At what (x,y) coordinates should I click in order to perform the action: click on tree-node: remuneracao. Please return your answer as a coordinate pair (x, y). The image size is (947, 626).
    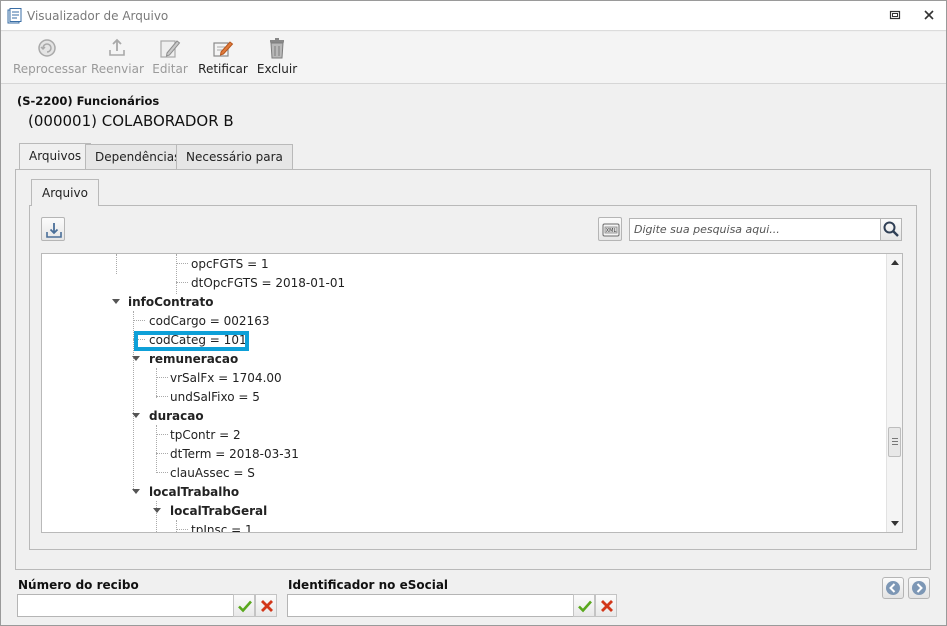
    Looking at the image, I should click on (193, 359).